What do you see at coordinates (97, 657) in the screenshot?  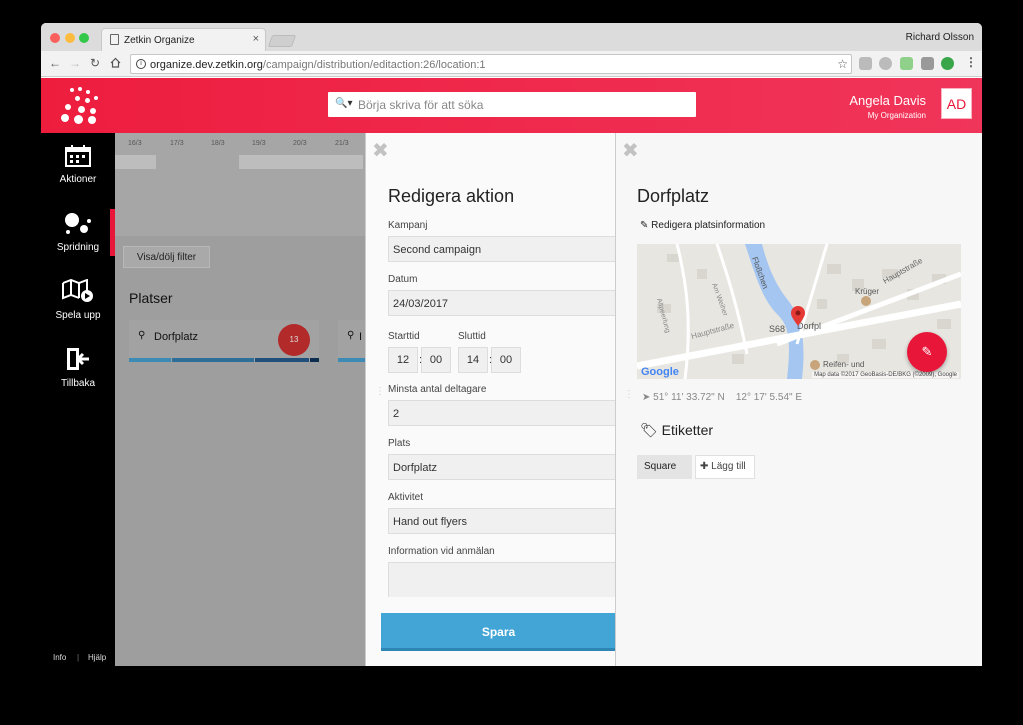 I see `help-link: Hjälp` at bounding box center [97, 657].